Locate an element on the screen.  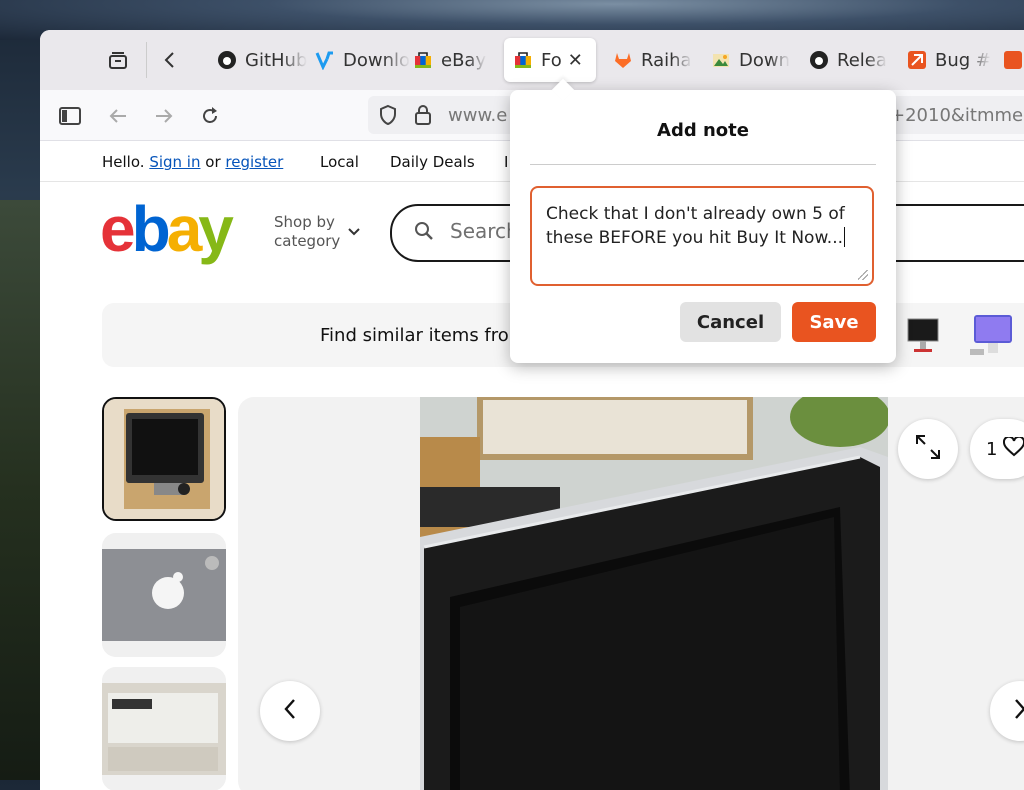
tab-label: Raiha is located at coordinates (666, 60).